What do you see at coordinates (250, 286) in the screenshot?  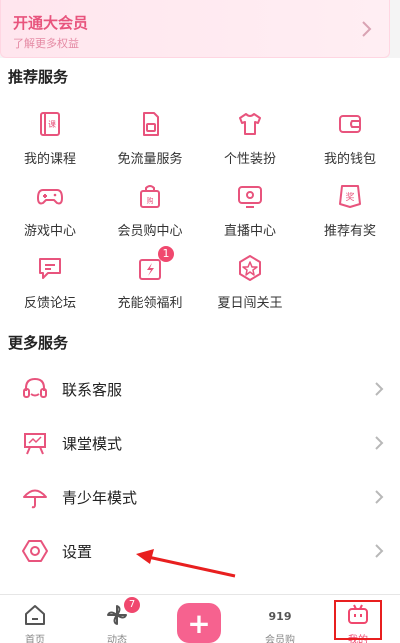 I see `grid-item-summer-challenge: 夏日闯关王` at bounding box center [250, 286].